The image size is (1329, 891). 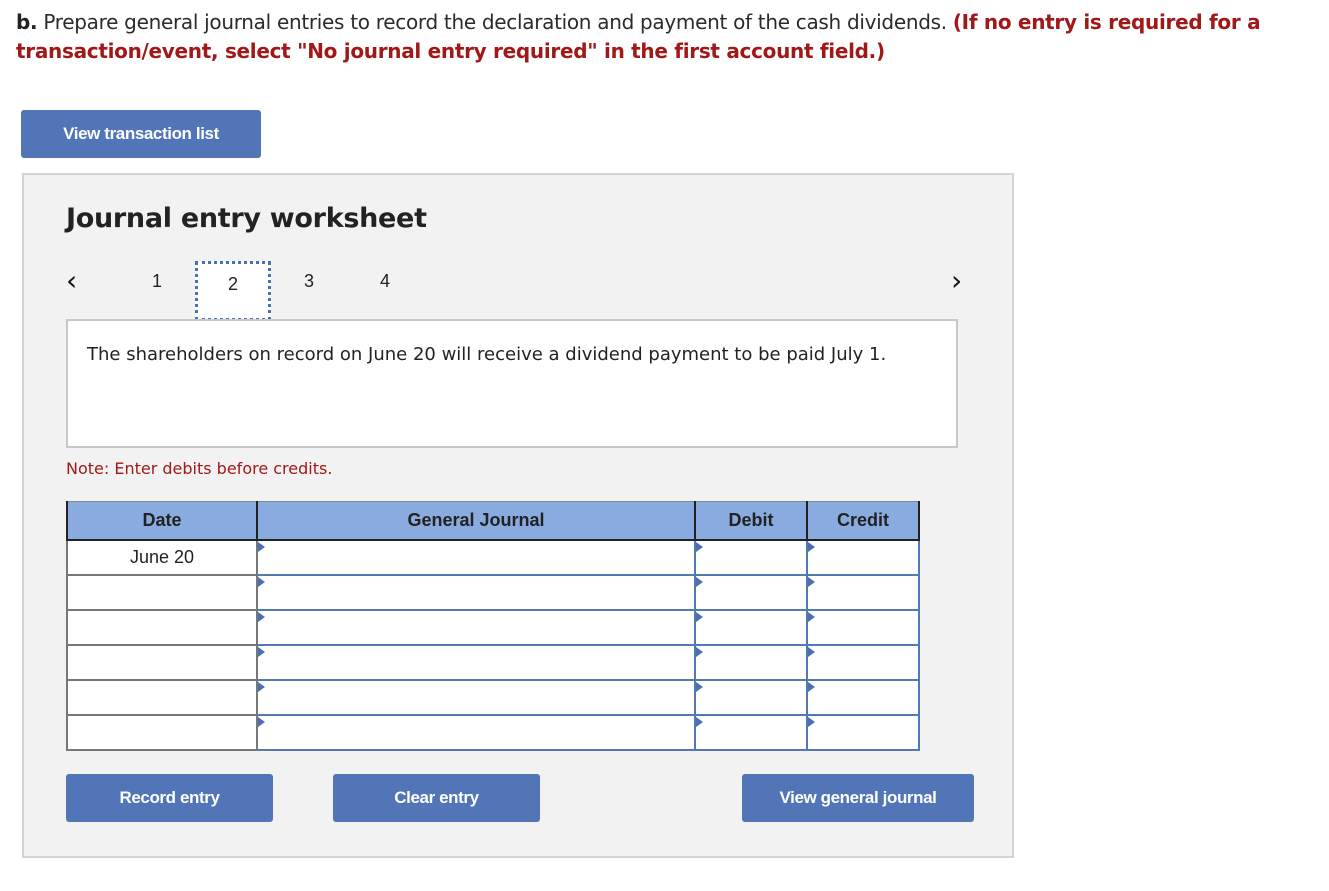 I want to click on clear-entry-button: Clear entry, so click(x=436, y=798).